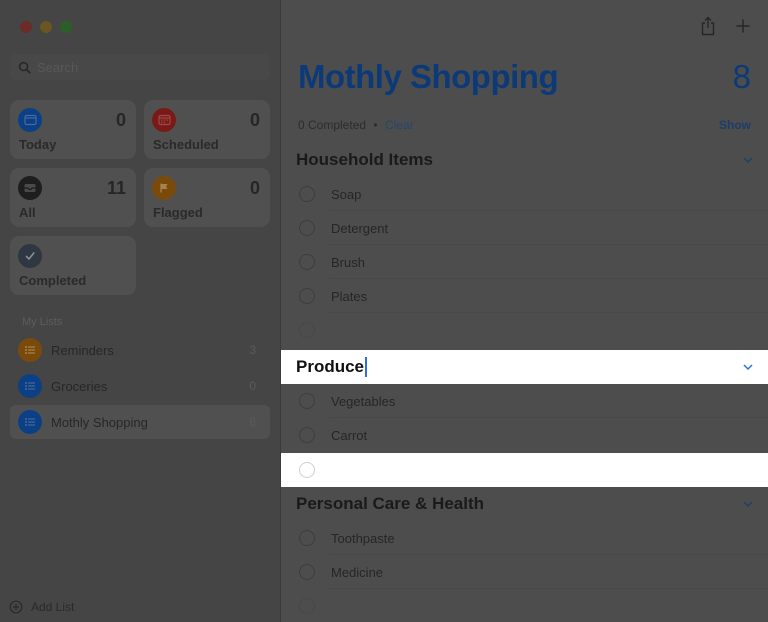  What do you see at coordinates (30, 120) in the screenshot?
I see `calendar-today-icon` at bounding box center [30, 120].